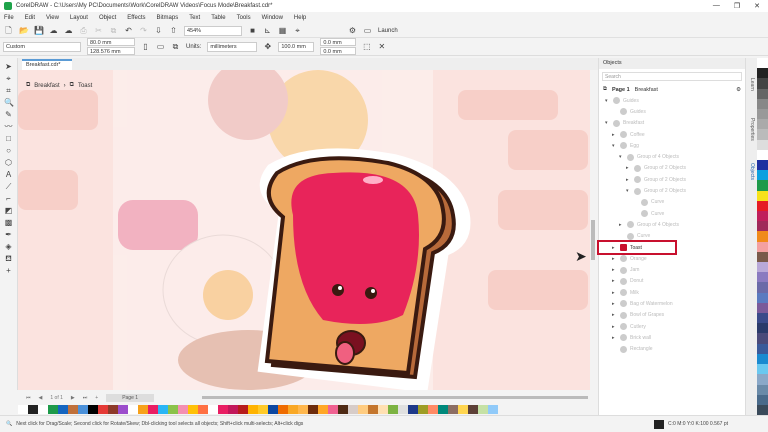 This screenshot has width=768, height=432. What do you see at coordinates (716, 6) in the screenshot?
I see `minimize-button: —` at bounding box center [716, 6].